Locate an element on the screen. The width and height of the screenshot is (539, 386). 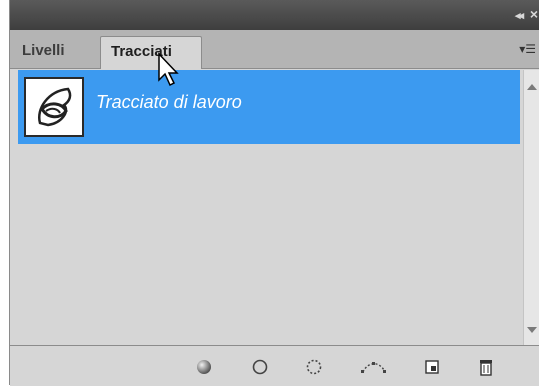
close-icon: × is located at coordinates (534, 14).